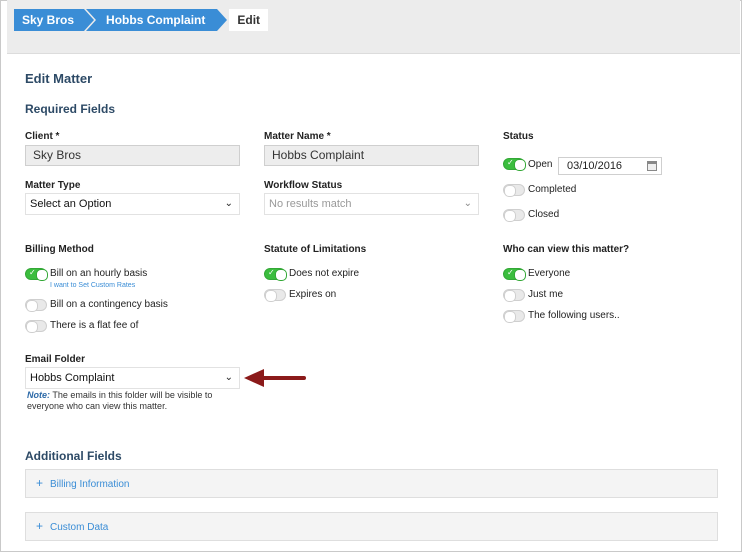 Image resolution: width=742 pixels, height=552 pixels. I want to click on custom-data-panel: + Custom Data, so click(371, 526).